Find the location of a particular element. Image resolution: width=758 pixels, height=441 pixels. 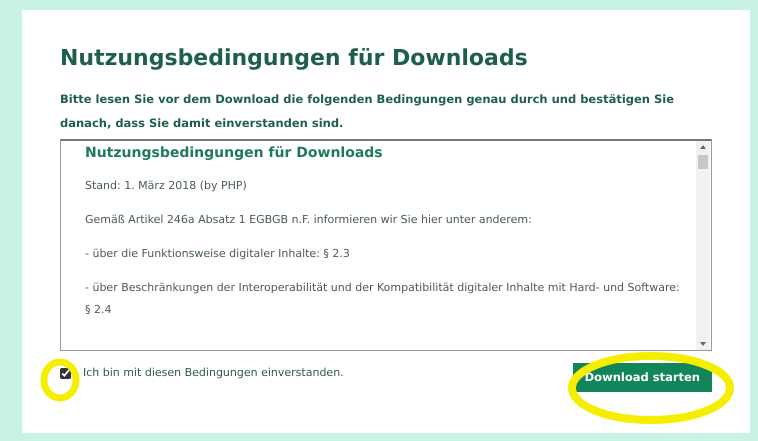

terms-paragraph: Stand: 1. März 2018 (by PHP) is located at coordinates (166, 186).